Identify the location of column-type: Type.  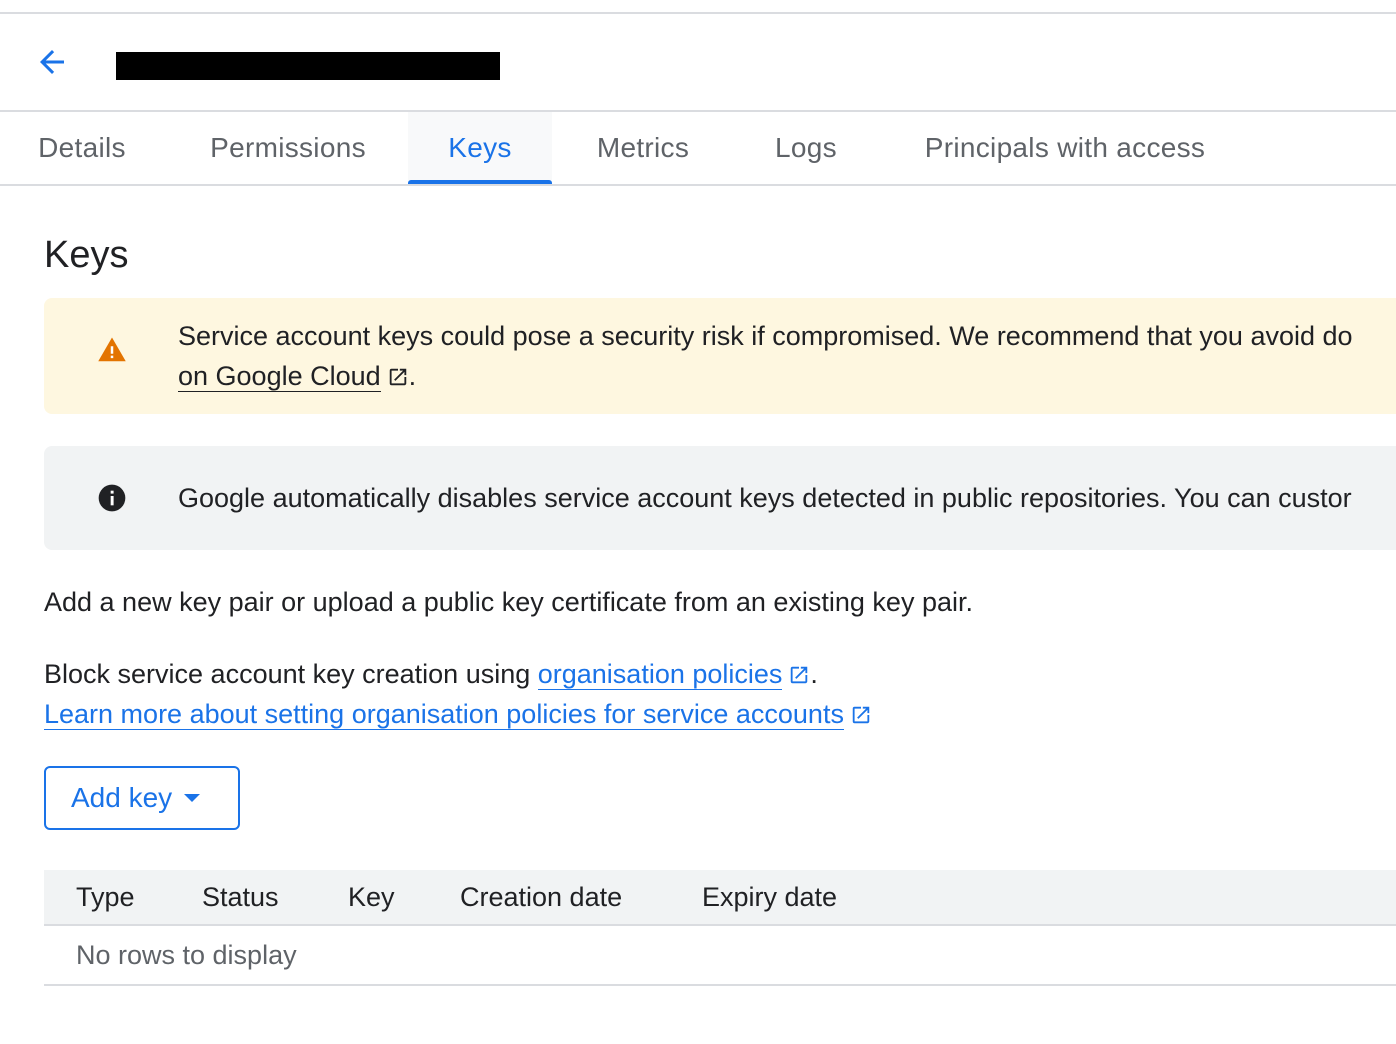
(105, 897).